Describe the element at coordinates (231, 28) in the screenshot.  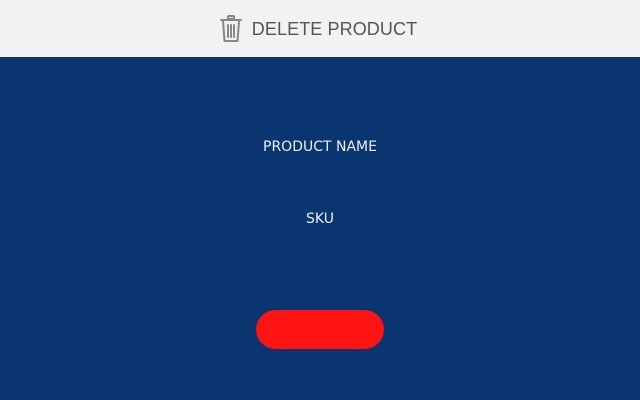
I see `trash-icon` at that location.